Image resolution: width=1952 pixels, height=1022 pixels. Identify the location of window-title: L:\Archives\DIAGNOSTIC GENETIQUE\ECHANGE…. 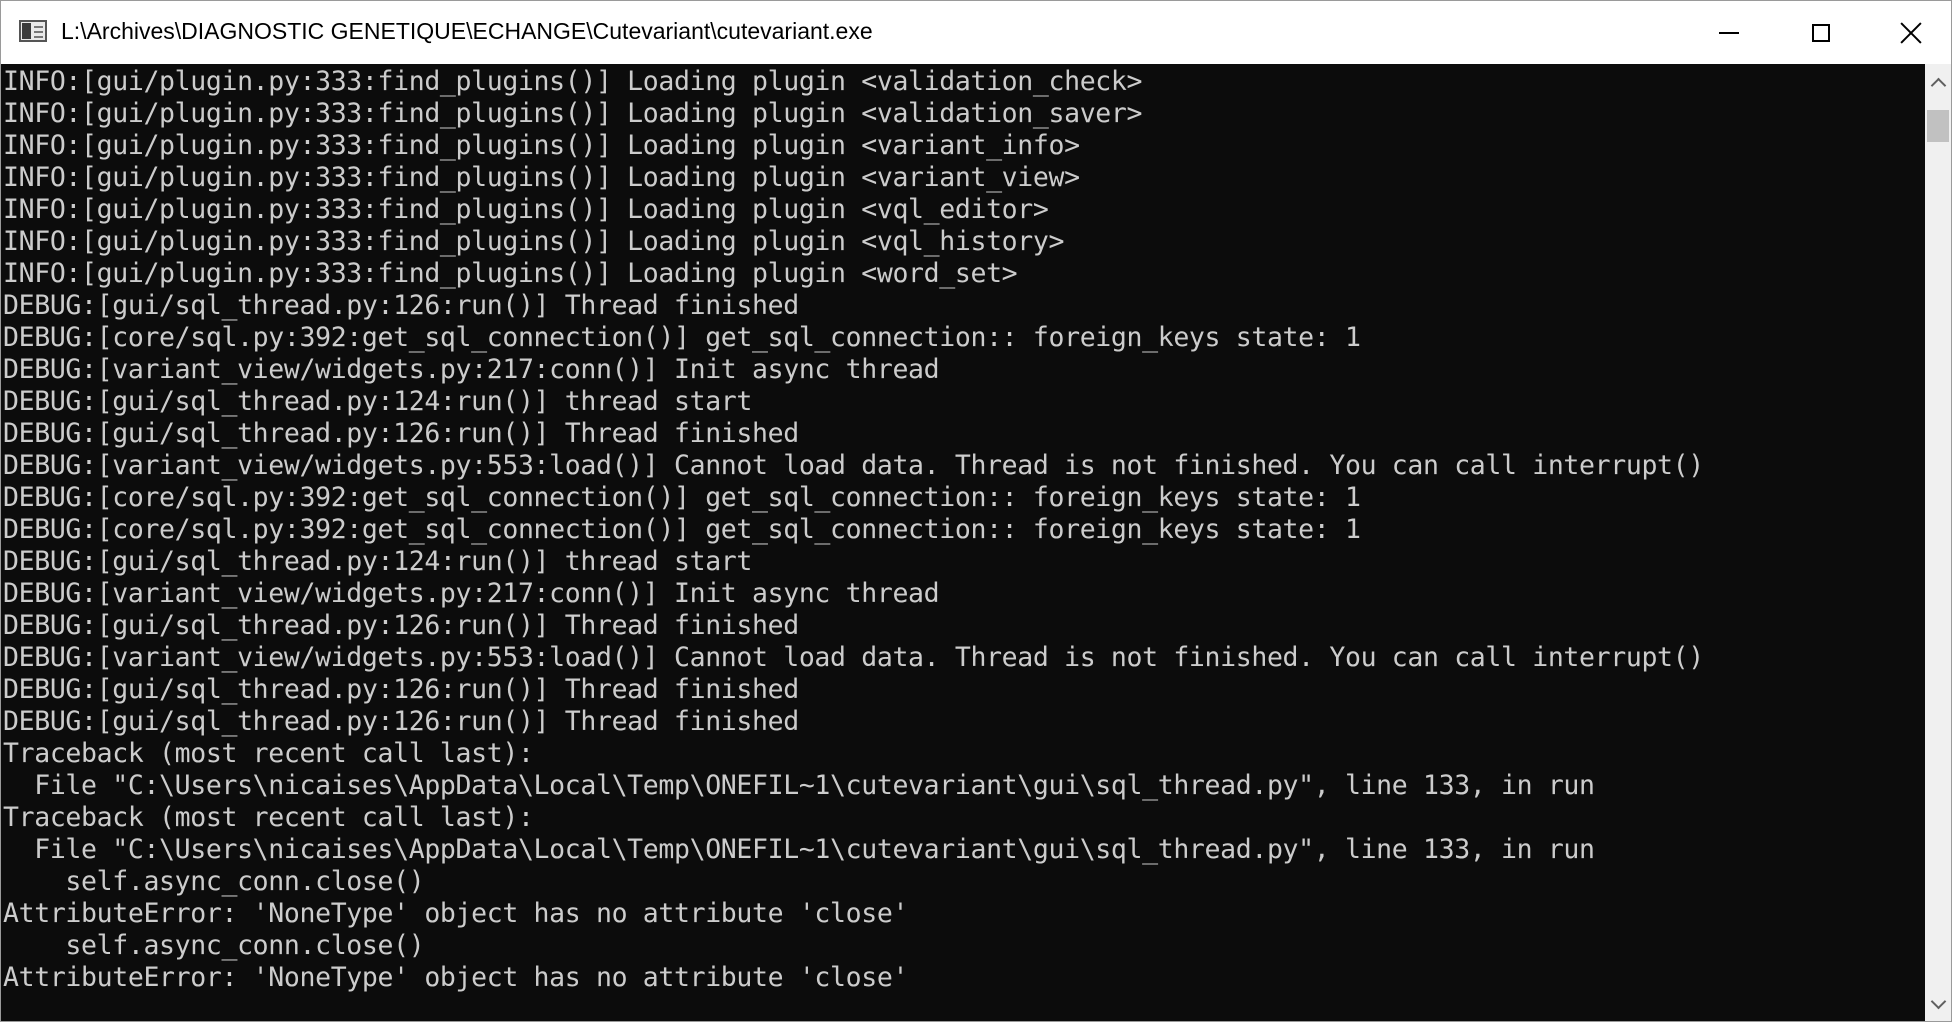
(467, 31).